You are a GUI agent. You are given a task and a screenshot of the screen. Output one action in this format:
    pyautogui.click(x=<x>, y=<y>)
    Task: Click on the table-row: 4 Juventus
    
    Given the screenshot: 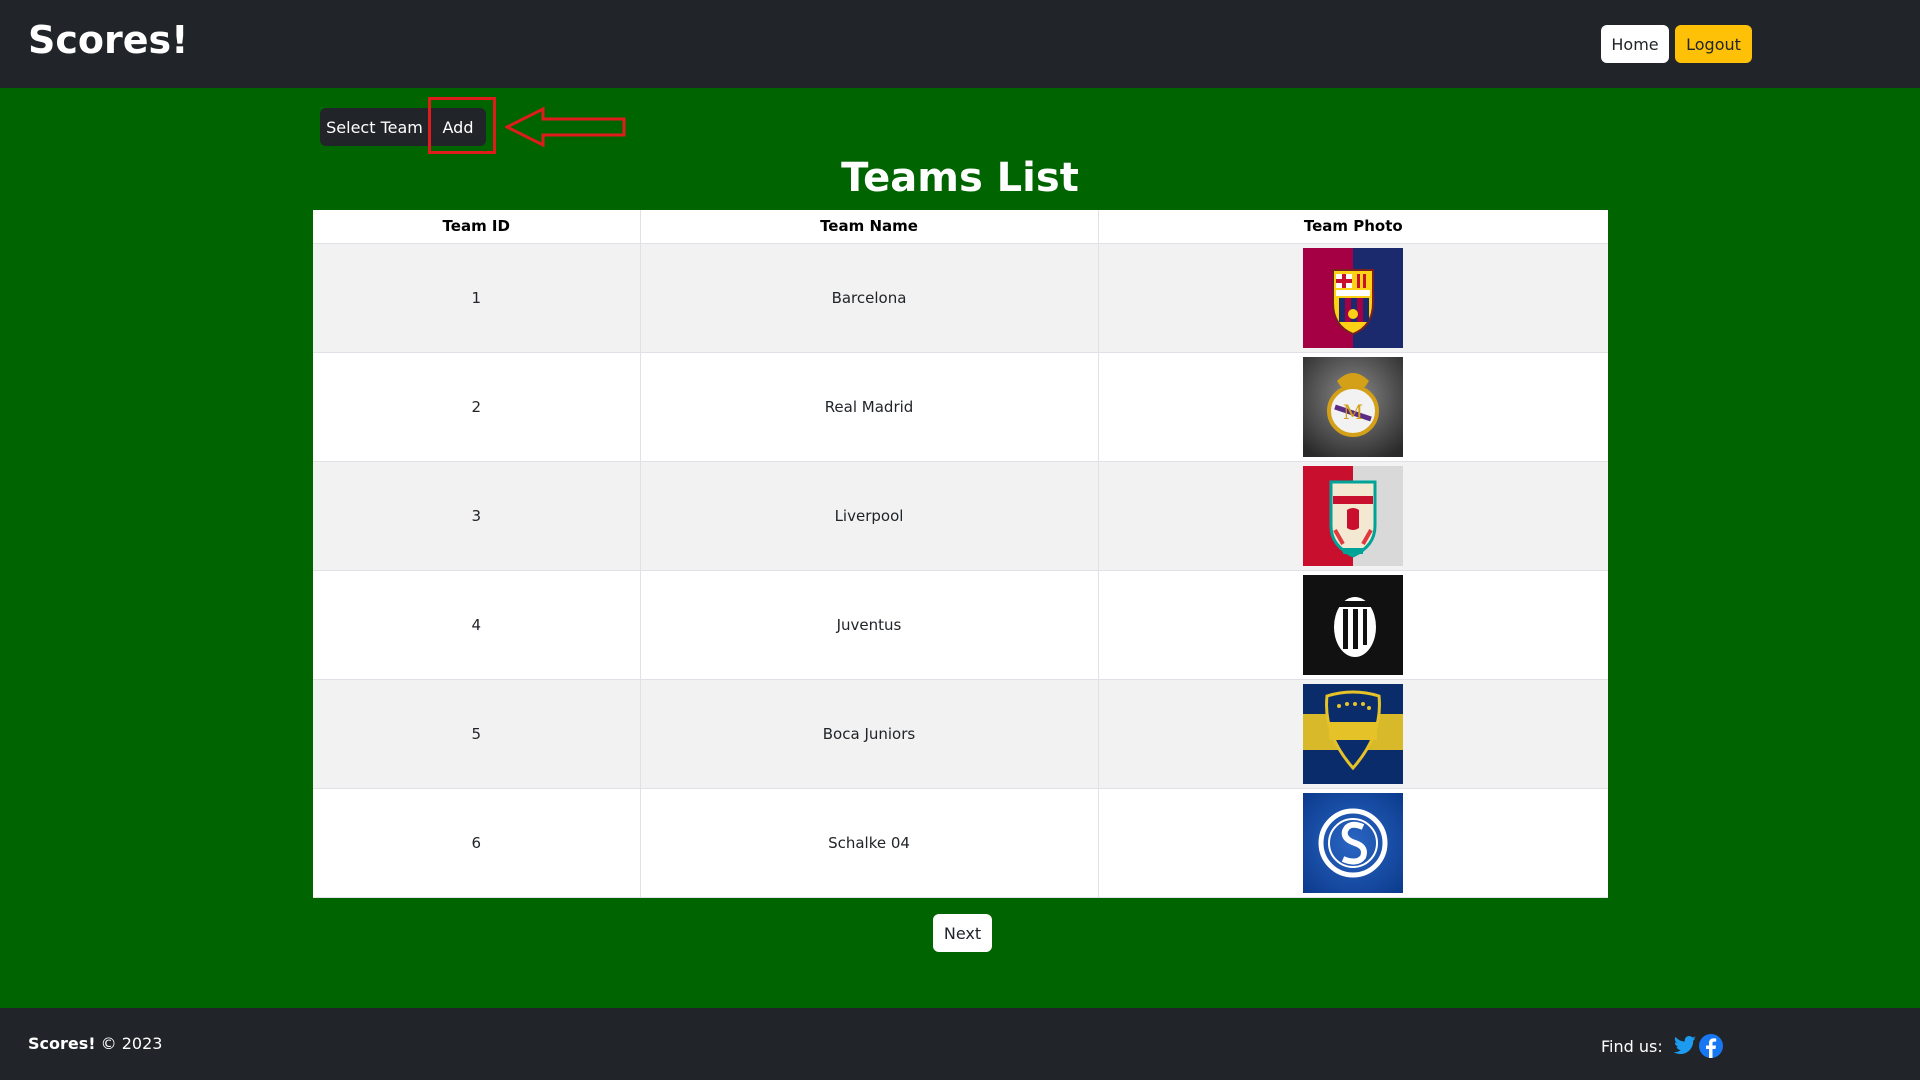 What is the action you would take?
    pyautogui.click(x=960, y=625)
    